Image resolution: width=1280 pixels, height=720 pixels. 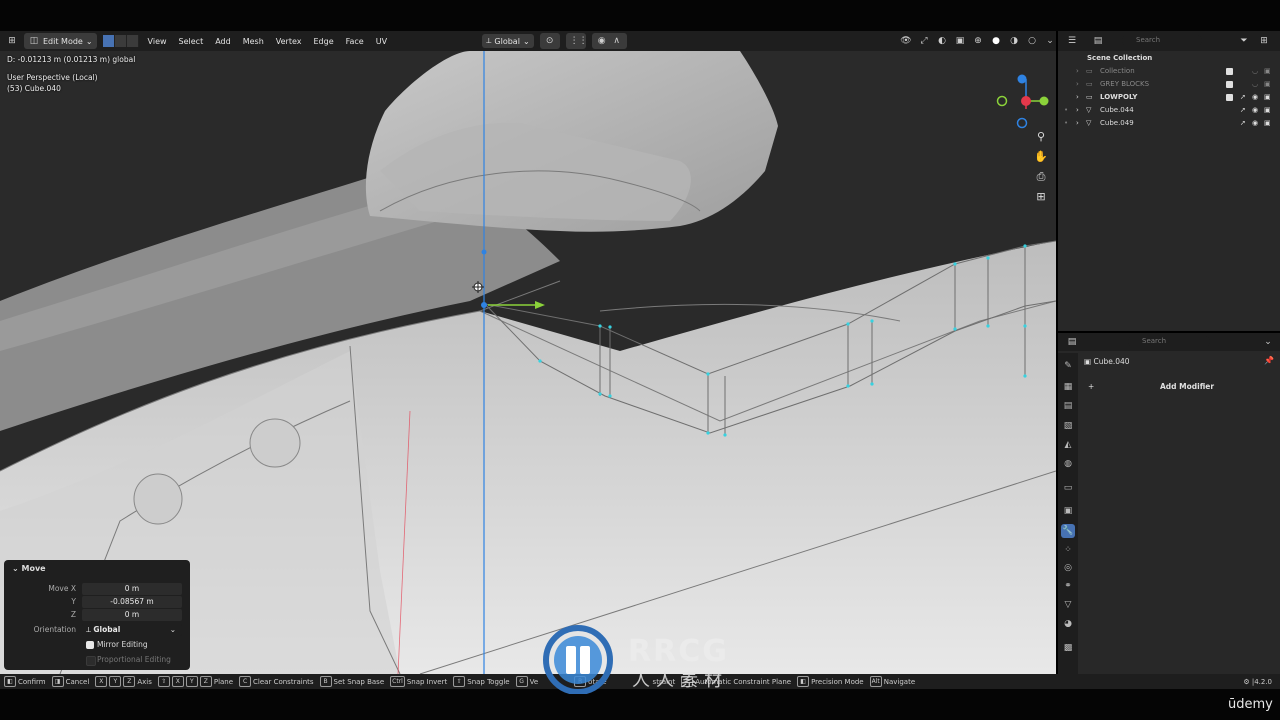 What do you see at coordinates (253, 41) in the screenshot?
I see `menu-mesh: Mesh` at bounding box center [253, 41].